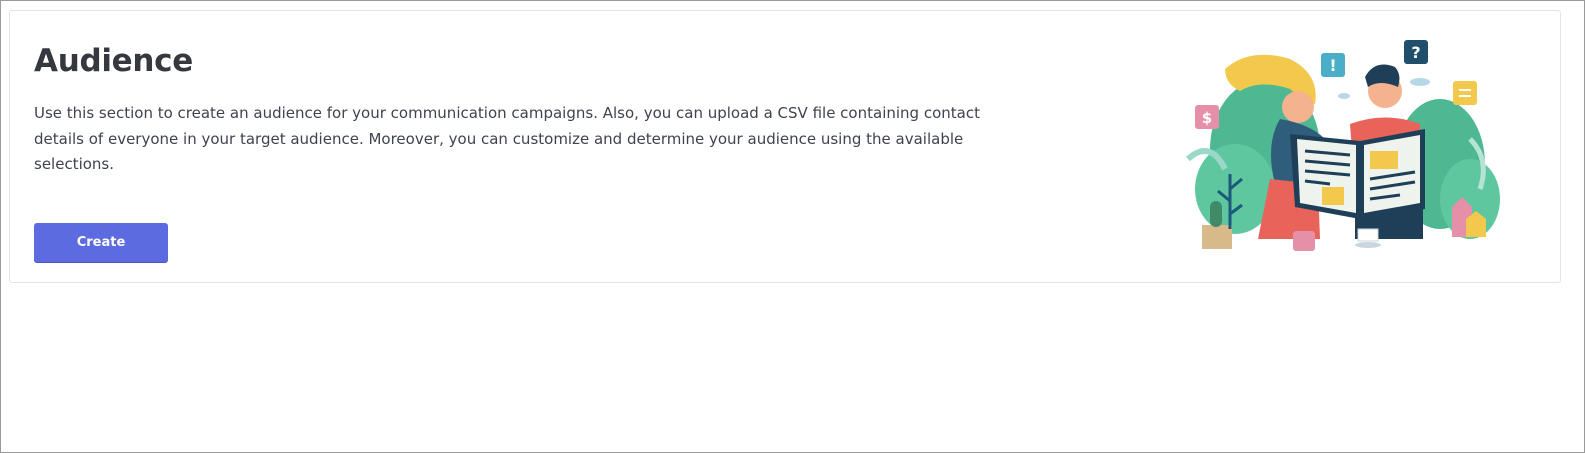 Image resolution: width=1585 pixels, height=453 pixels. I want to click on exclamation-bubble-icon: !, so click(1333, 65).